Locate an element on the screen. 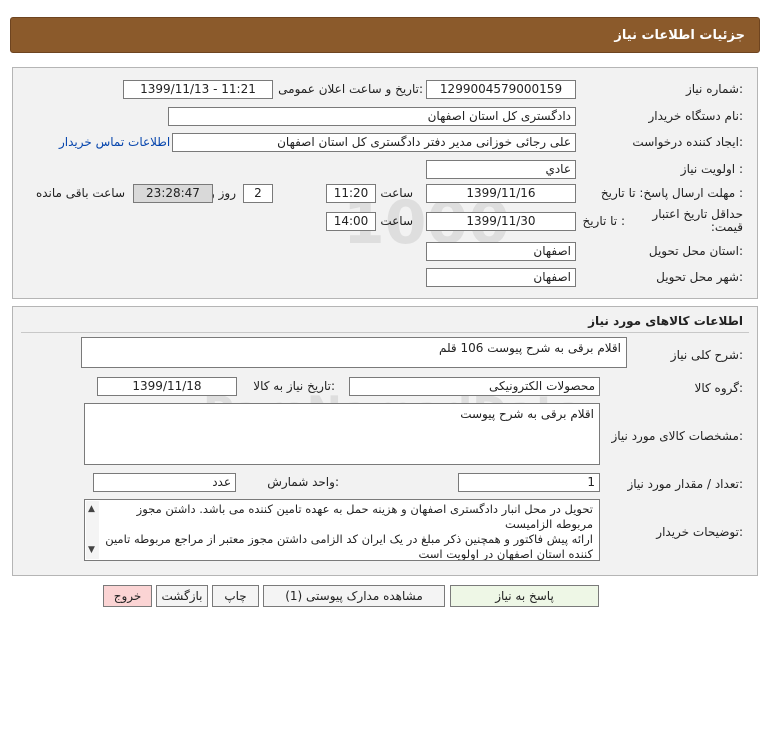 This screenshot has height=745, width=770. unit-label: واحد شمارش: is located at coordinates (303, 482).